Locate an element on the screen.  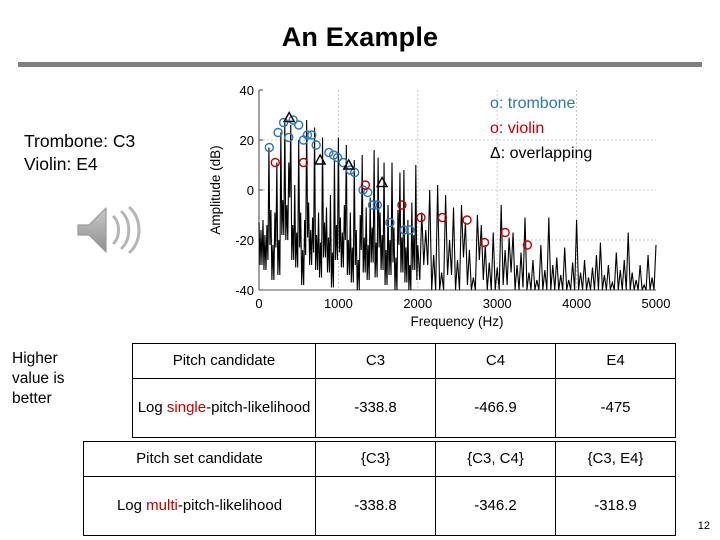
page-number: 12 is located at coordinates (703, 526).